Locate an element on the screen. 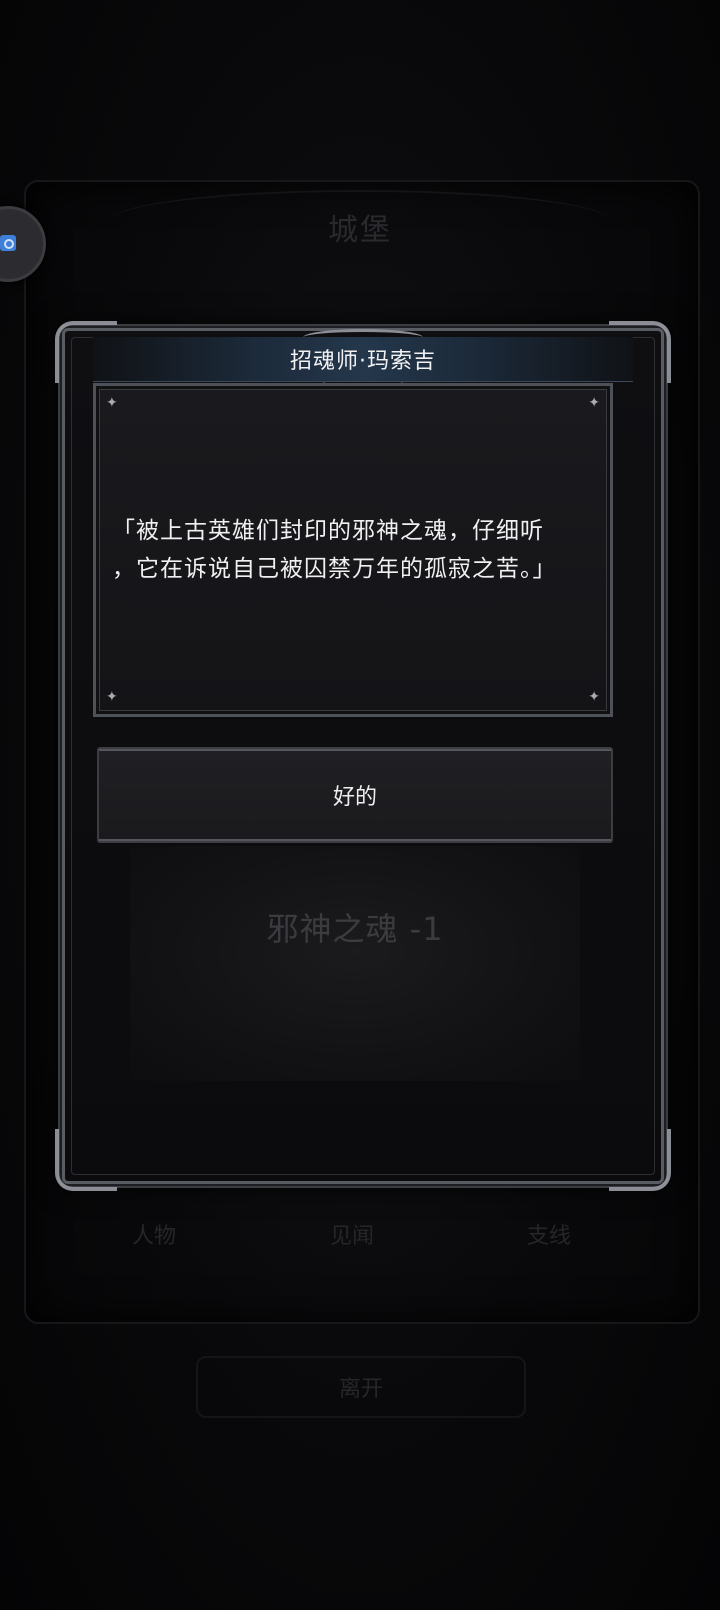 This screenshot has width=720, height=1610. ok-option-button: 好的 is located at coordinates (355, 795).